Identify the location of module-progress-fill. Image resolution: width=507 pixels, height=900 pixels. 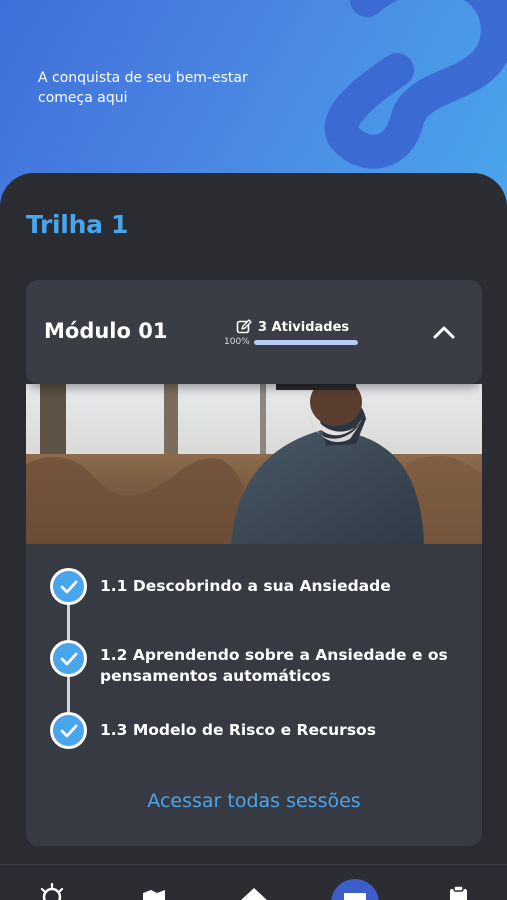
(306, 342).